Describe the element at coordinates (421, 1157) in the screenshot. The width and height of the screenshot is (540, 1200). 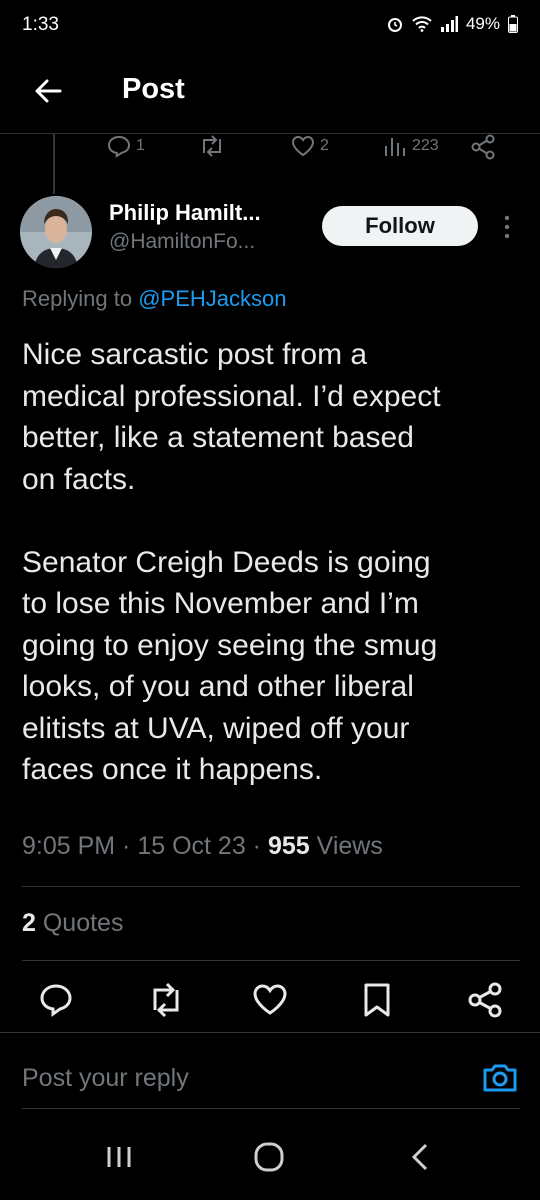
I see `back-icon` at that location.